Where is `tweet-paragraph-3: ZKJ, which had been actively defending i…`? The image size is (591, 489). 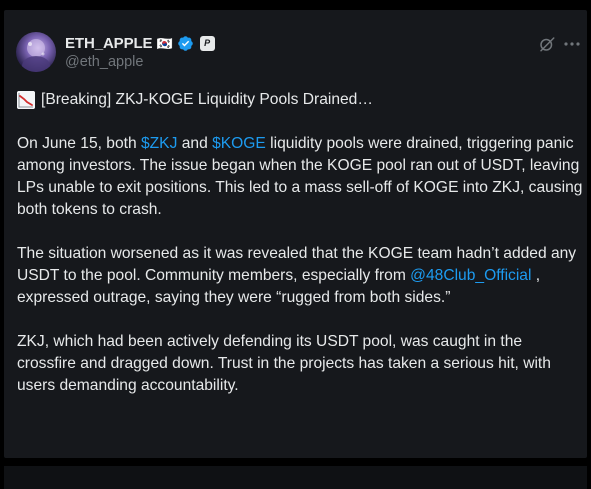 tweet-paragraph-3: ZKJ, which had been actively defending i… is located at coordinates (284, 363).